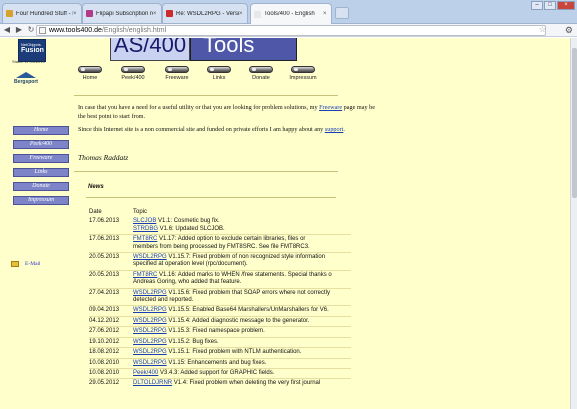  What do you see at coordinates (566, 5) in the screenshot?
I see `close-window-button: ×` at bounding box center [566, 5].